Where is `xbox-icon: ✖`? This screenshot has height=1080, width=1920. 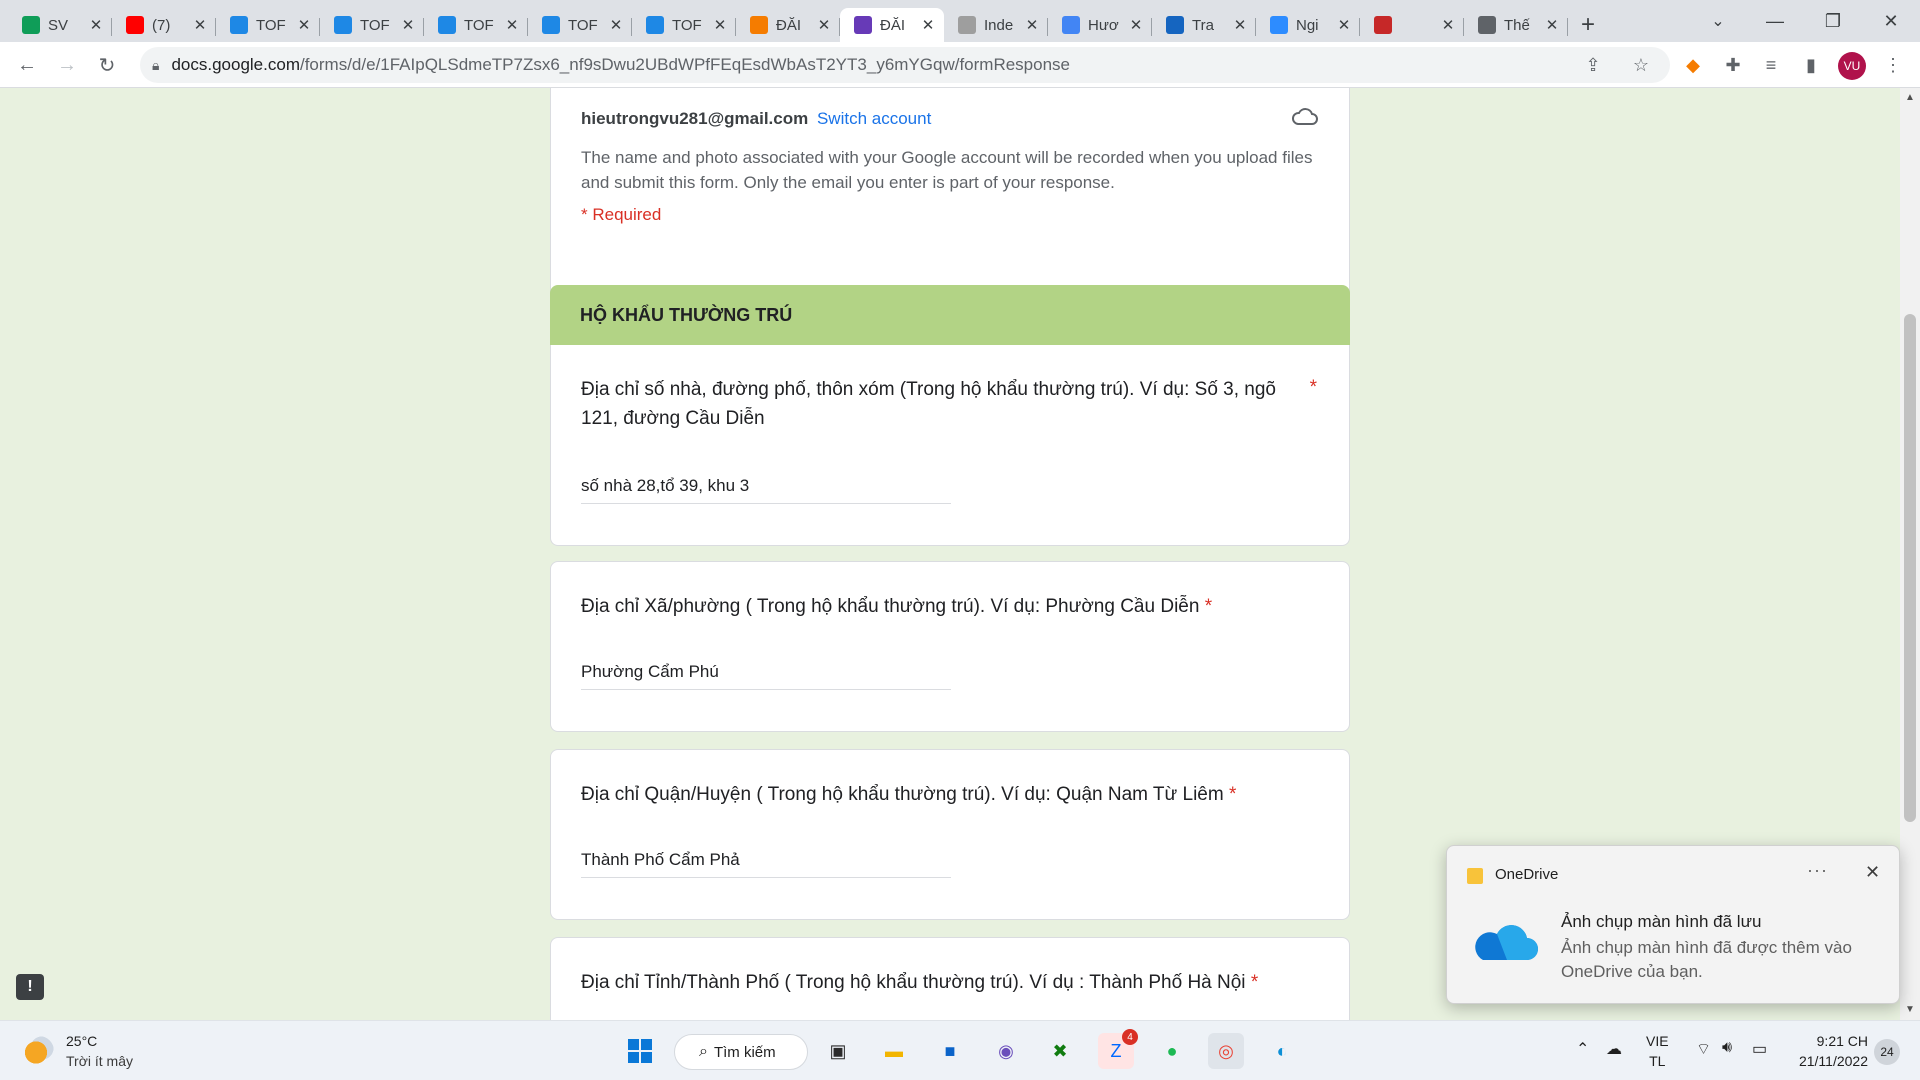
xbox-icon: ✖ is located at coordinates (1060, 1051).